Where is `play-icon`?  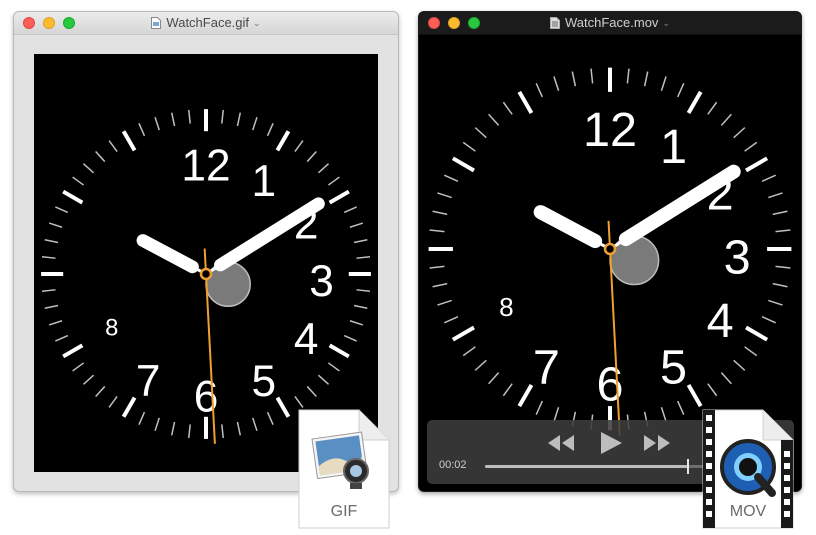
play-icon is located at coordinates (611, 443).